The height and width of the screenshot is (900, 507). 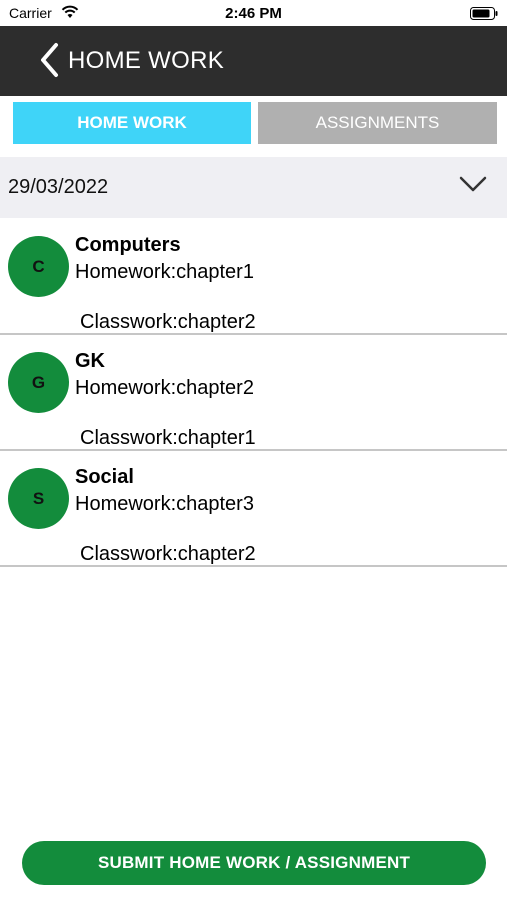 What do you see at coordinates (164, 272) in the screenshot?
I see `homework-text: Homework:chapter1` at bounding box center [164, 272].